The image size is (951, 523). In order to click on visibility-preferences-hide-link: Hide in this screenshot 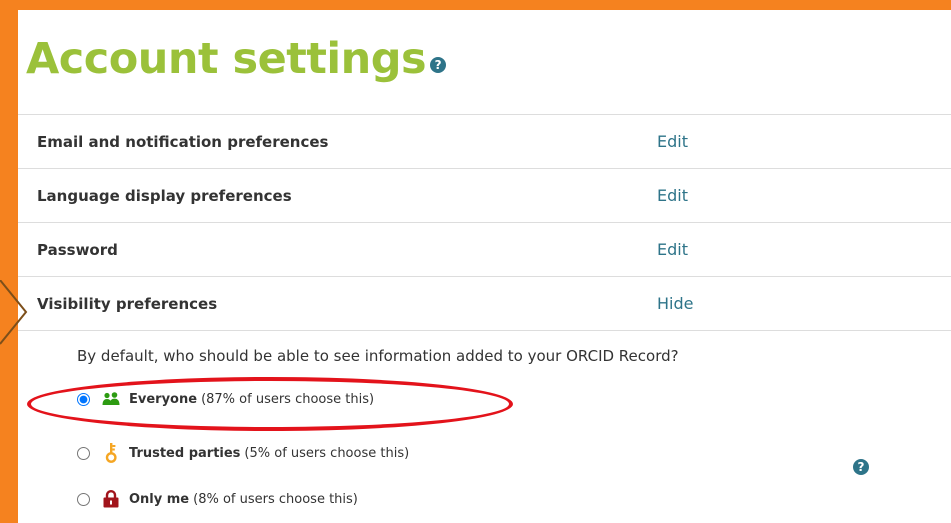, I will do `click(675, 303)`.